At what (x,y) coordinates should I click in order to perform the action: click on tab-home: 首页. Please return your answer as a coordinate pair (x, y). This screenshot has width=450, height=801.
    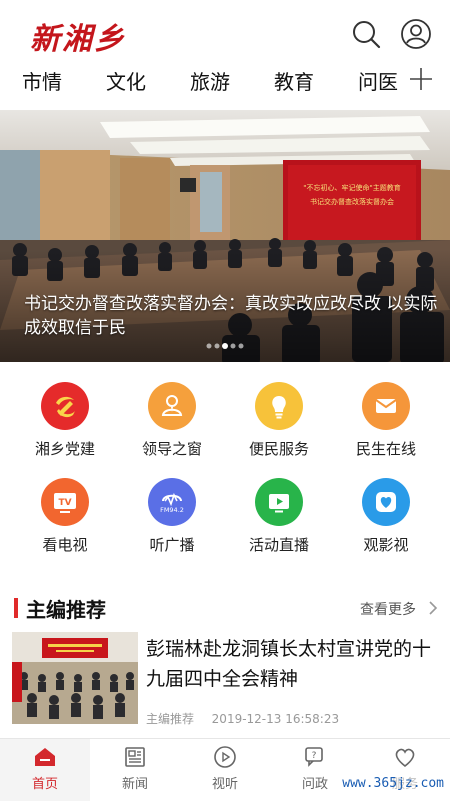
    Looking at the image, I should click on (45, 770).